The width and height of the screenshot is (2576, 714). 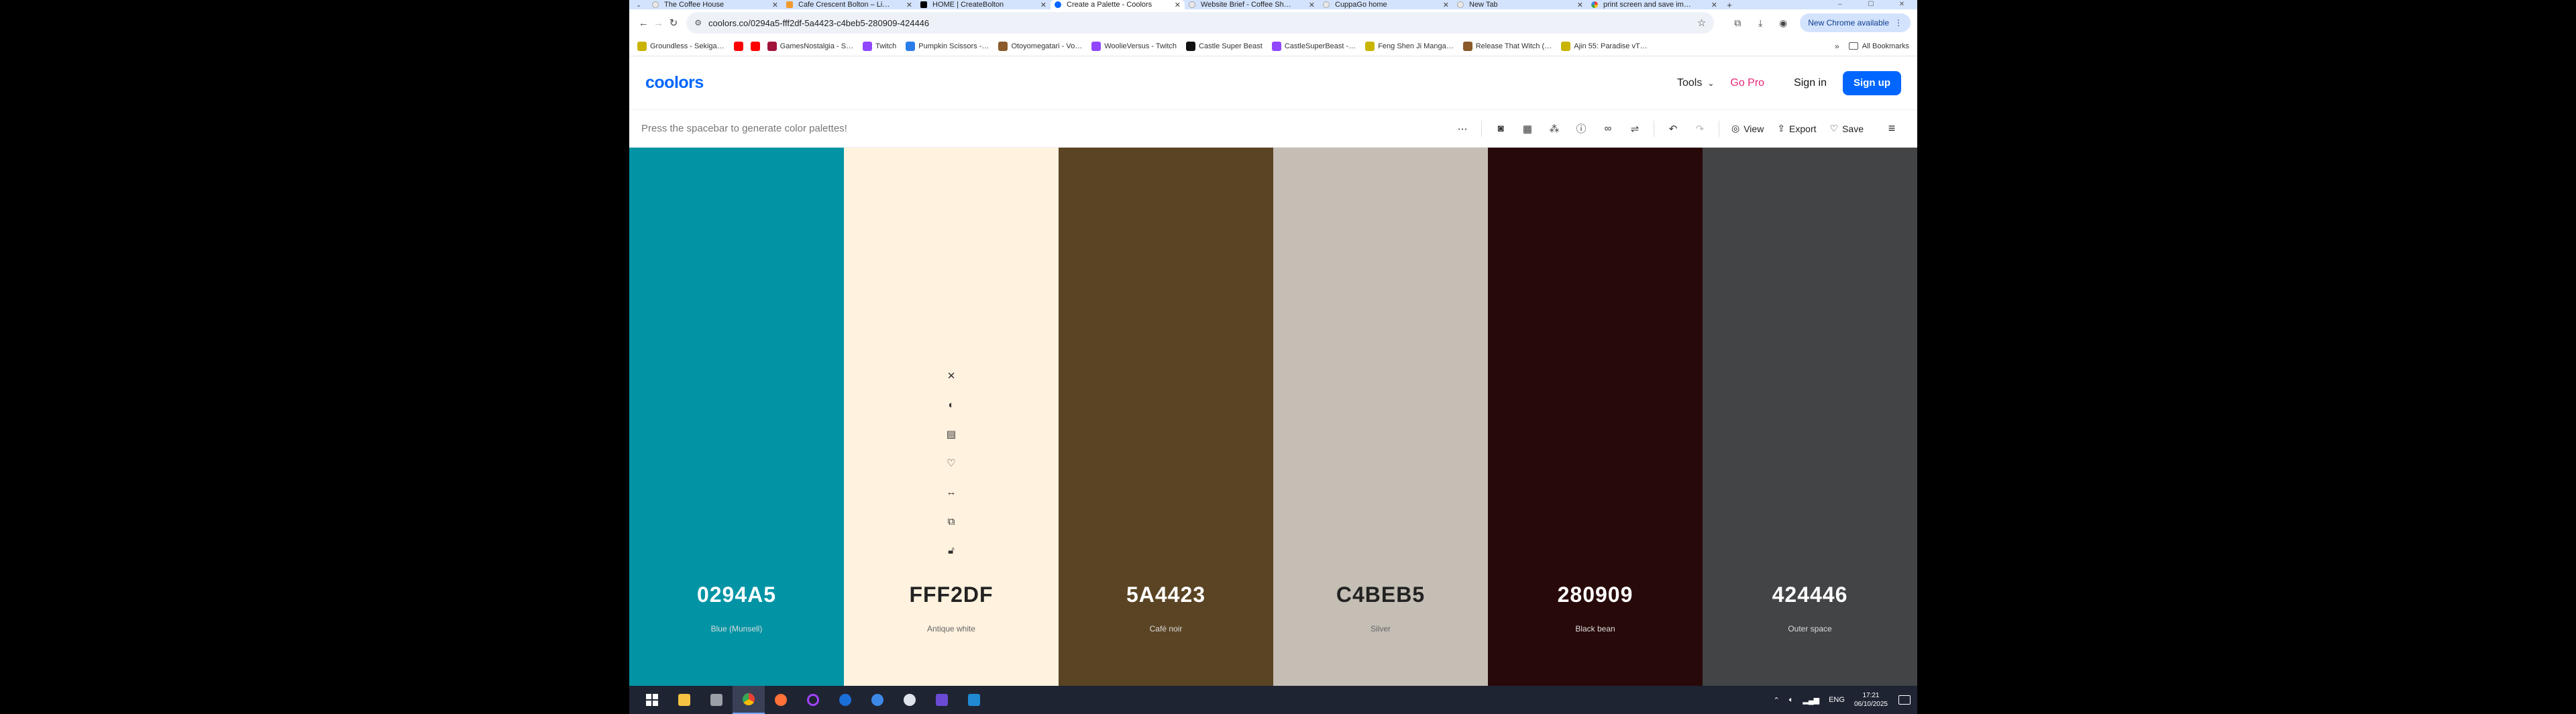 What do you see at coordinates (1871, 4) in the screenshot?
I see `maximize-icon: ☐` at bounding box center [1871, 4].